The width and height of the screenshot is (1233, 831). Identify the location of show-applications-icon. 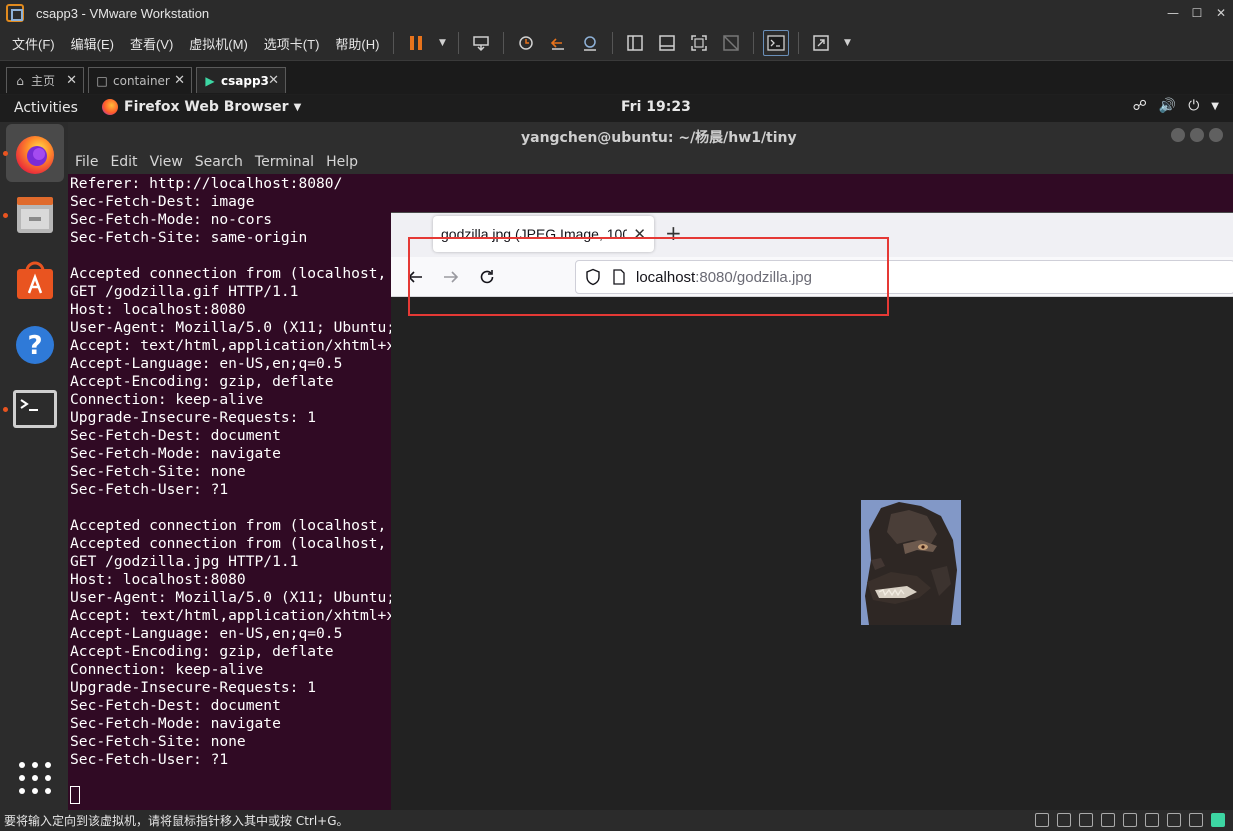
(35, 778).